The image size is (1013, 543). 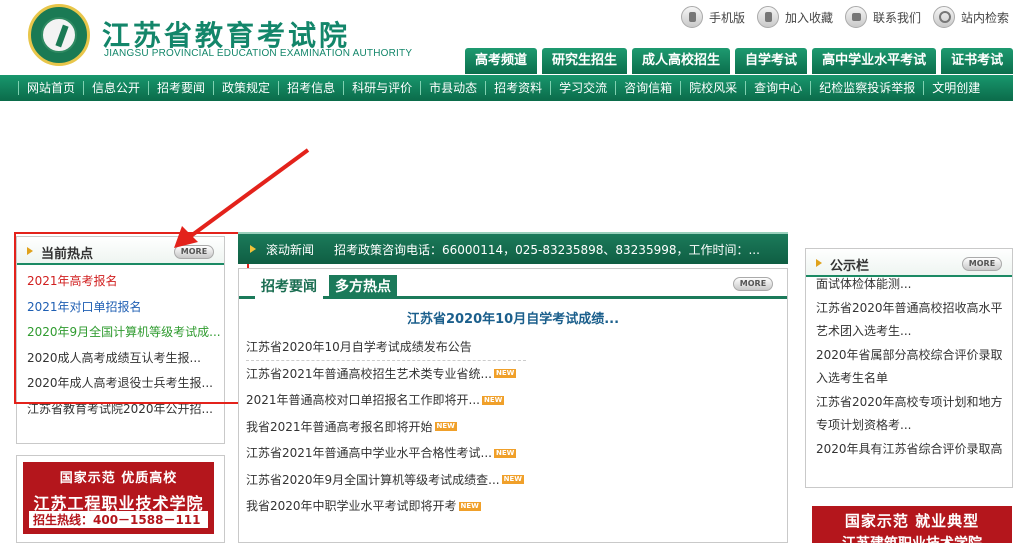 What do you see at coordinates (977, 61) in the screenshot?
I see `tab-certificate: 证书考试` at bounding box center [977, 61].